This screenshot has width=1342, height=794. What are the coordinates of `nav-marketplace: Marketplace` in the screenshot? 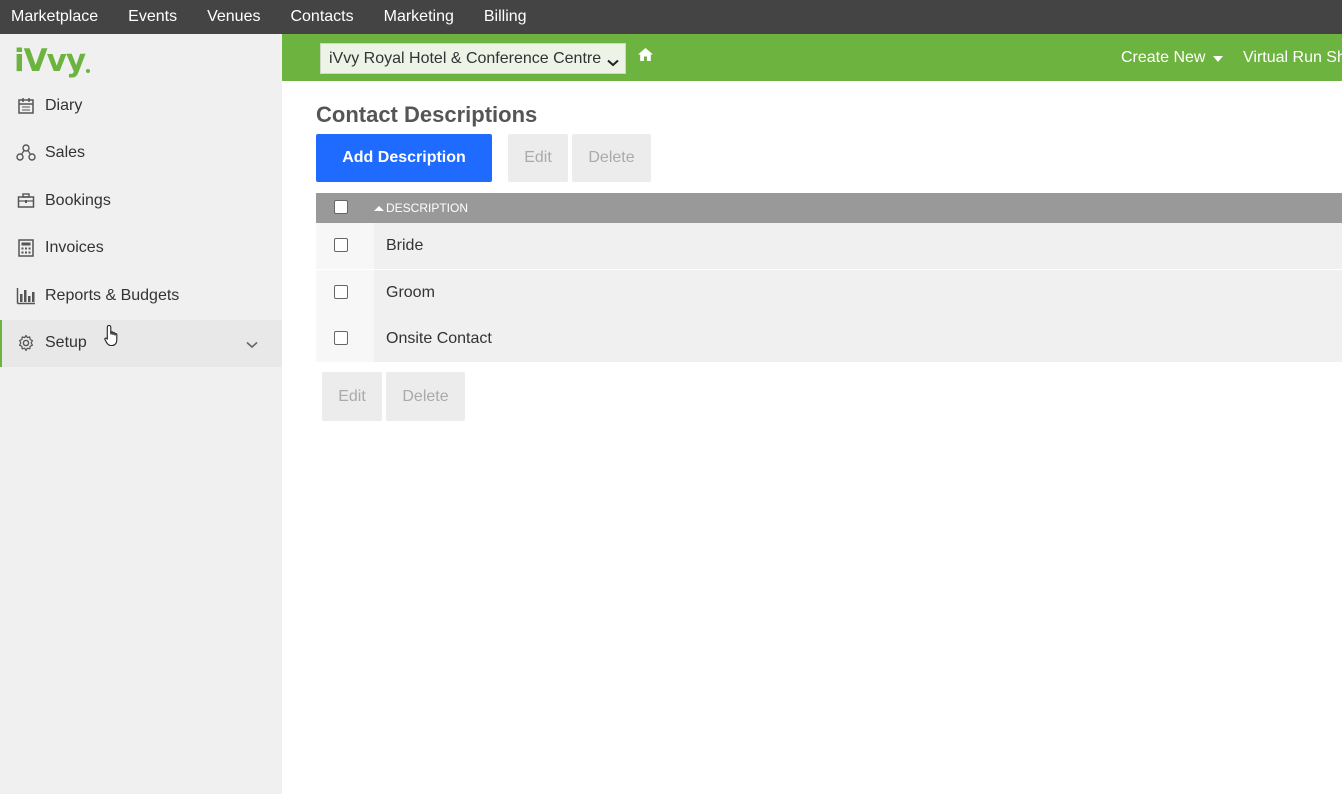 It's located at (56, 17).